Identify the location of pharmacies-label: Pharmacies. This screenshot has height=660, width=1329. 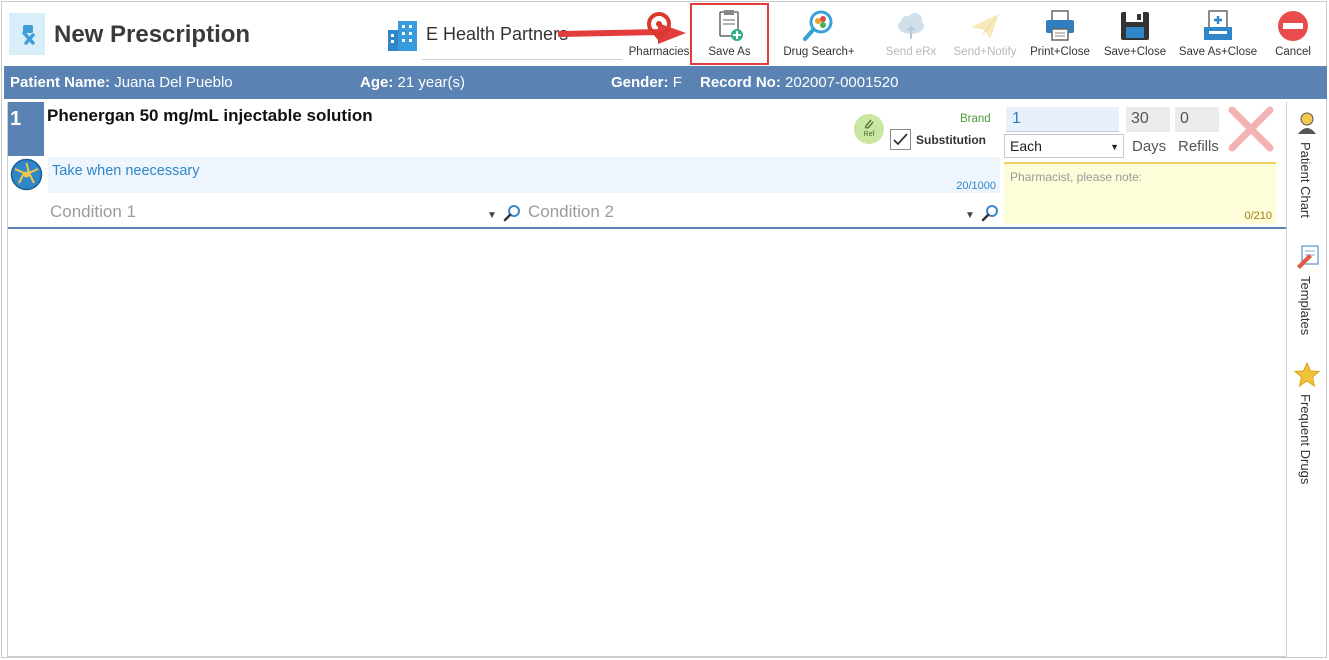
(659, 52).